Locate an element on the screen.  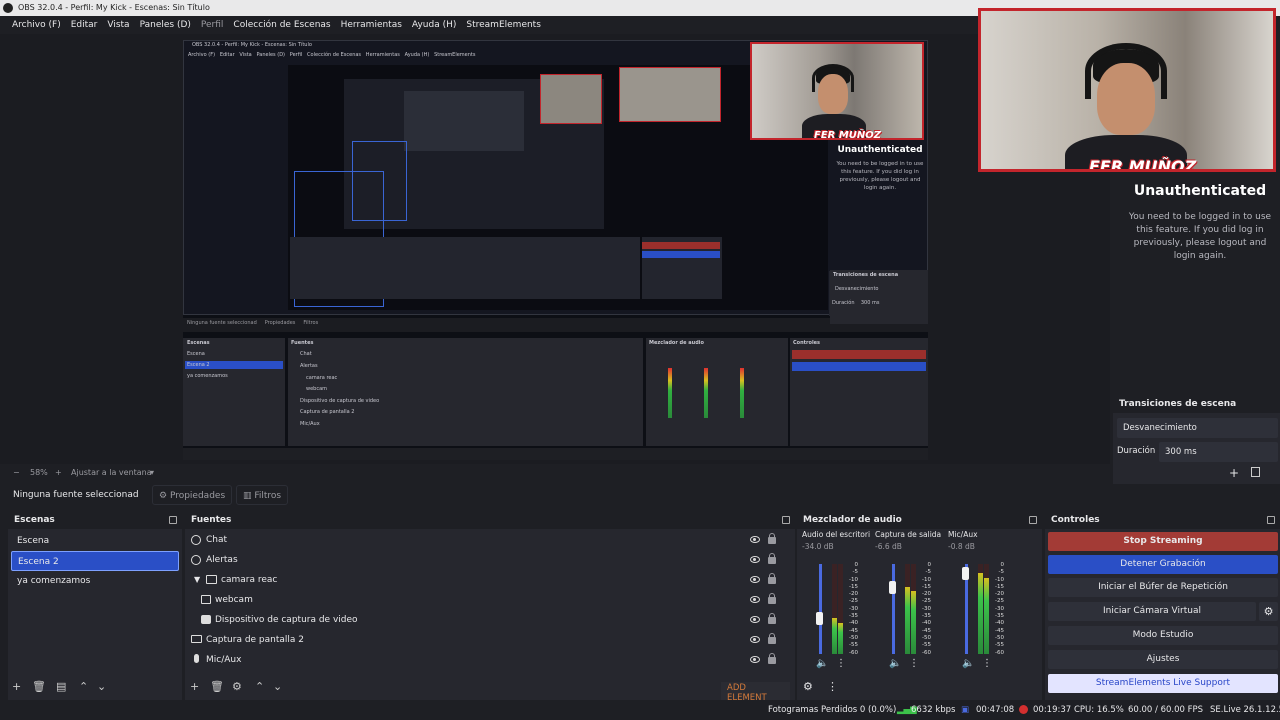
menu-vista: Vista is located at coordinates (118, 25).